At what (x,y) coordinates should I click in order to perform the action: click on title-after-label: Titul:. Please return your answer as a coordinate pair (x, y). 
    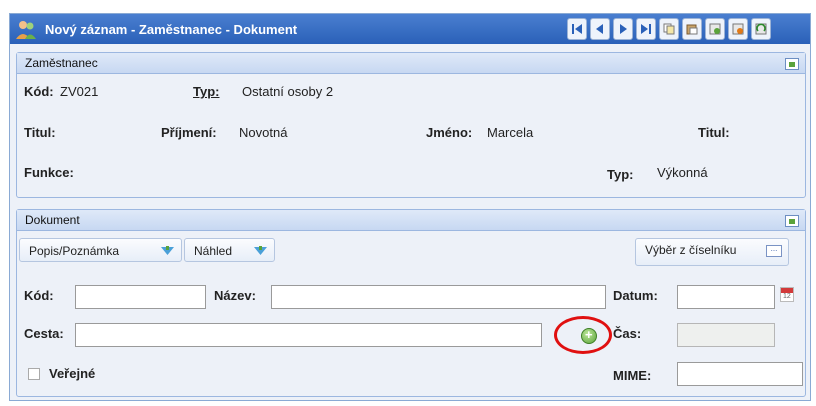
    Looking at the image, I should click on (714, 132).